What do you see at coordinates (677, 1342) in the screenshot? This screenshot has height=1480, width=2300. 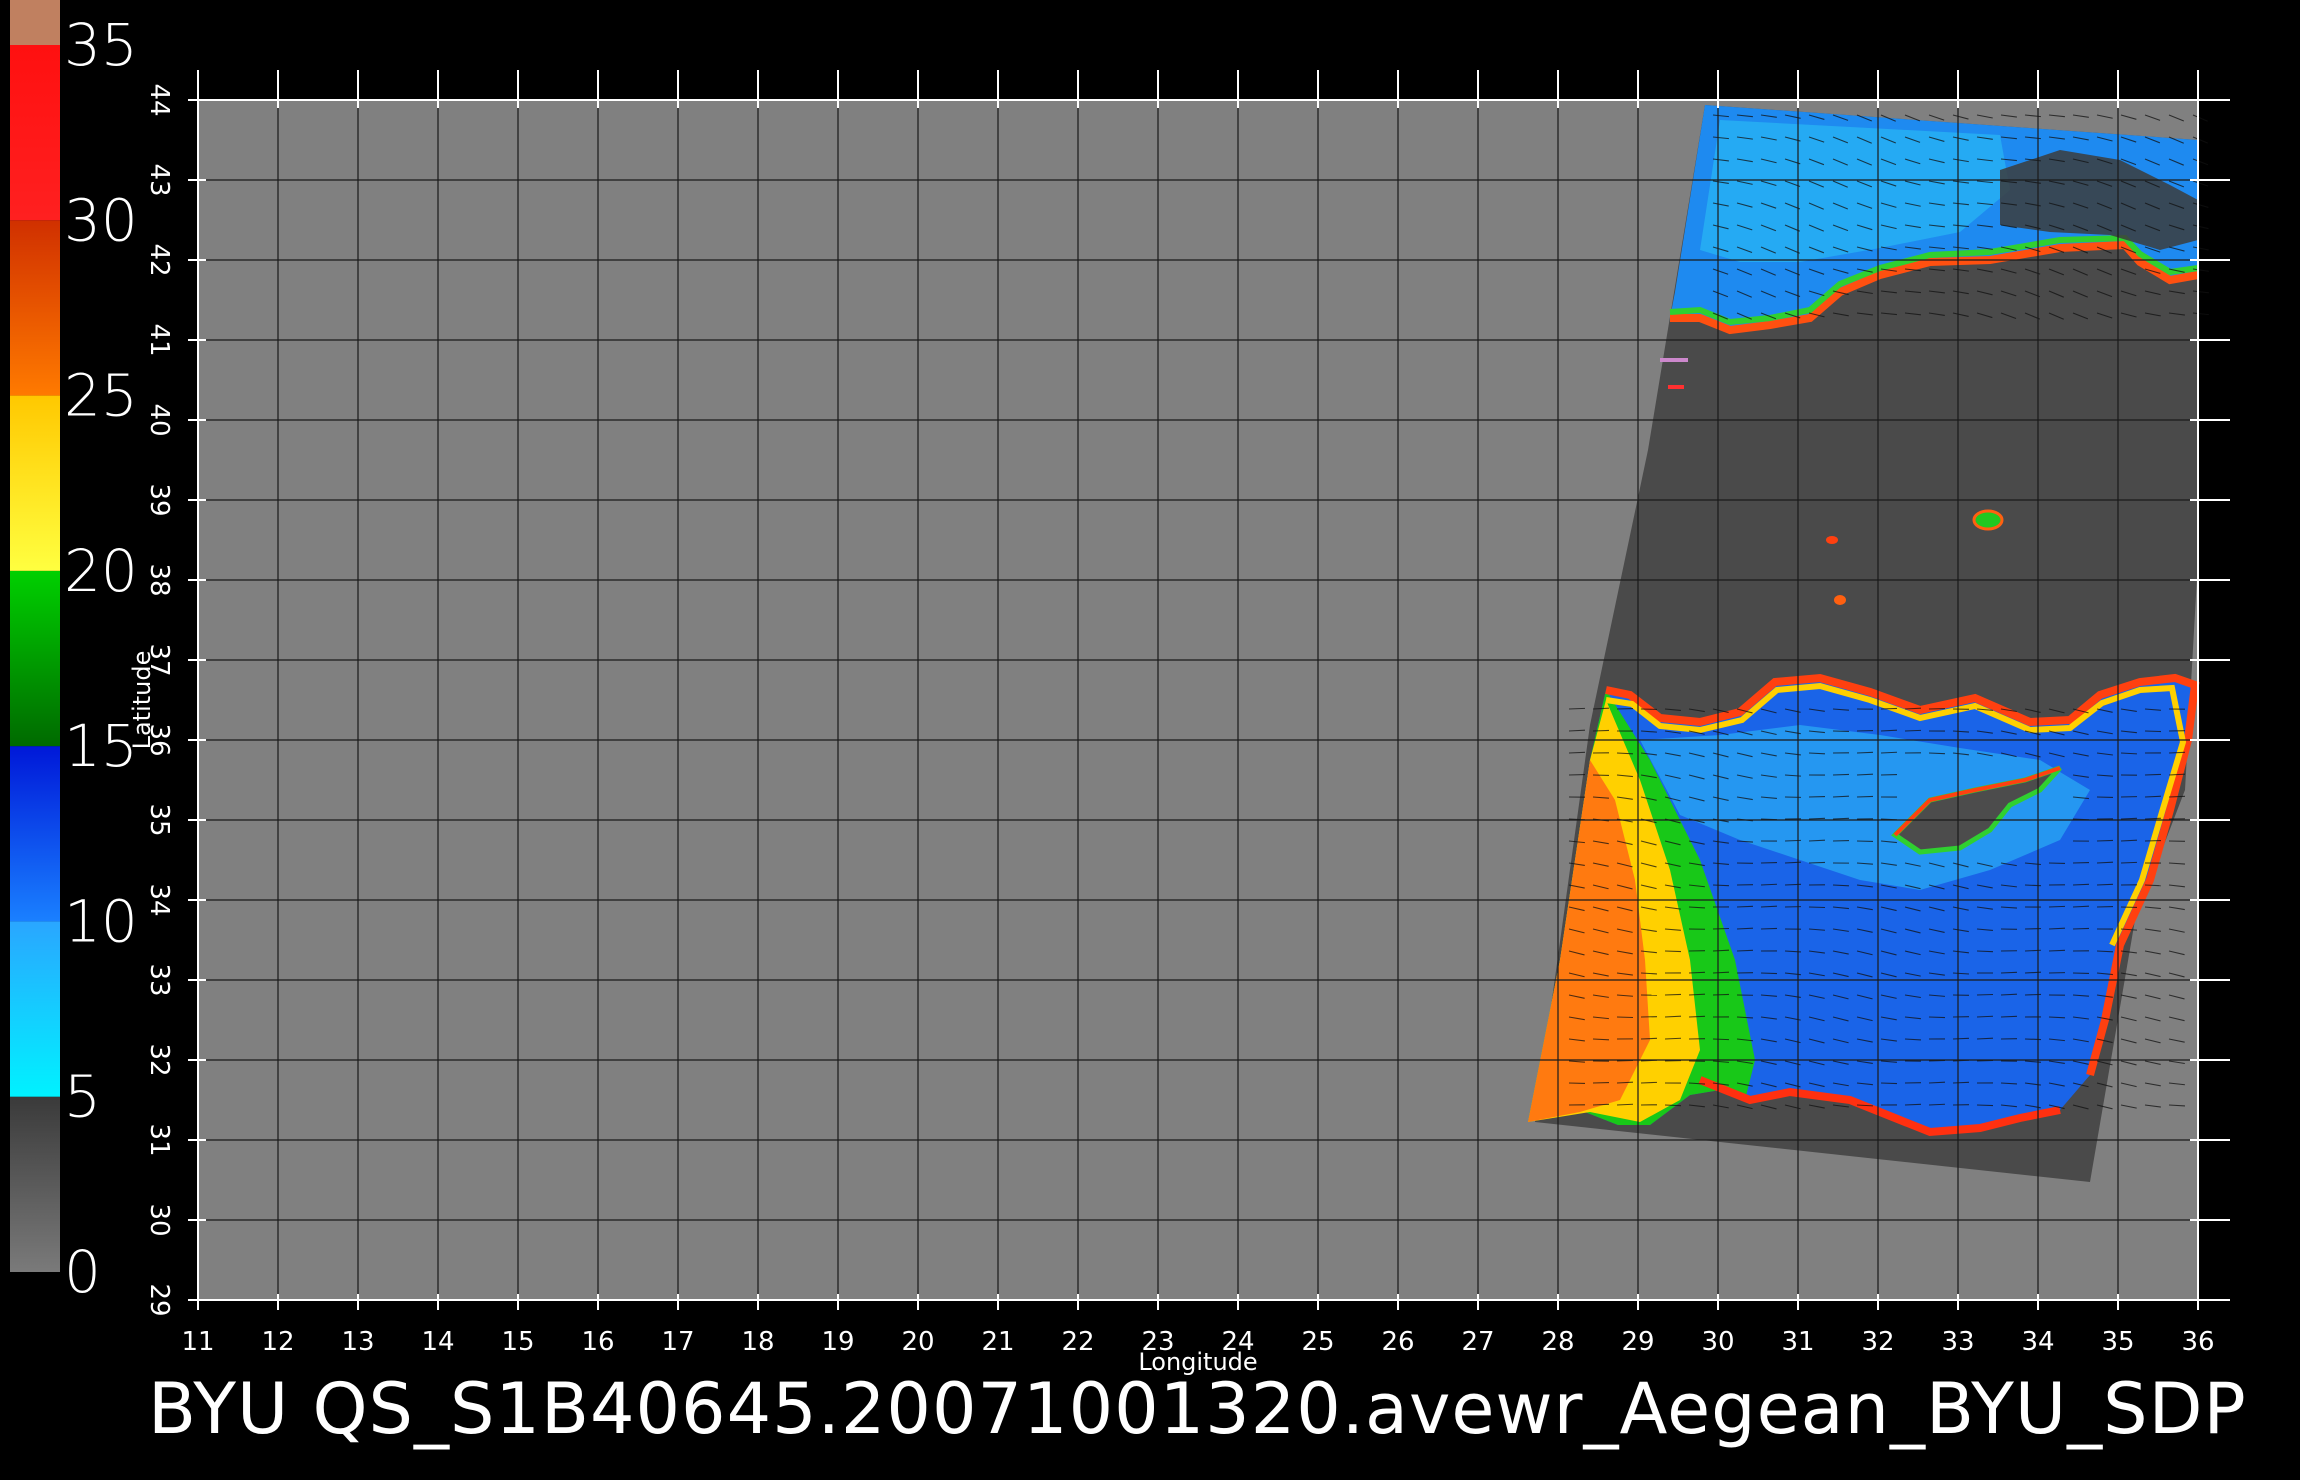 I see `x-tick-label: 17` at bounding box center [677, 1342].